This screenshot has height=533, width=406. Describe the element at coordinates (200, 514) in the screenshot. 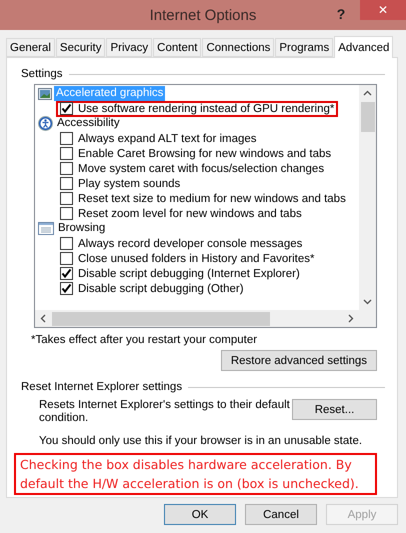

I see `dialog-button: OK` at that location.